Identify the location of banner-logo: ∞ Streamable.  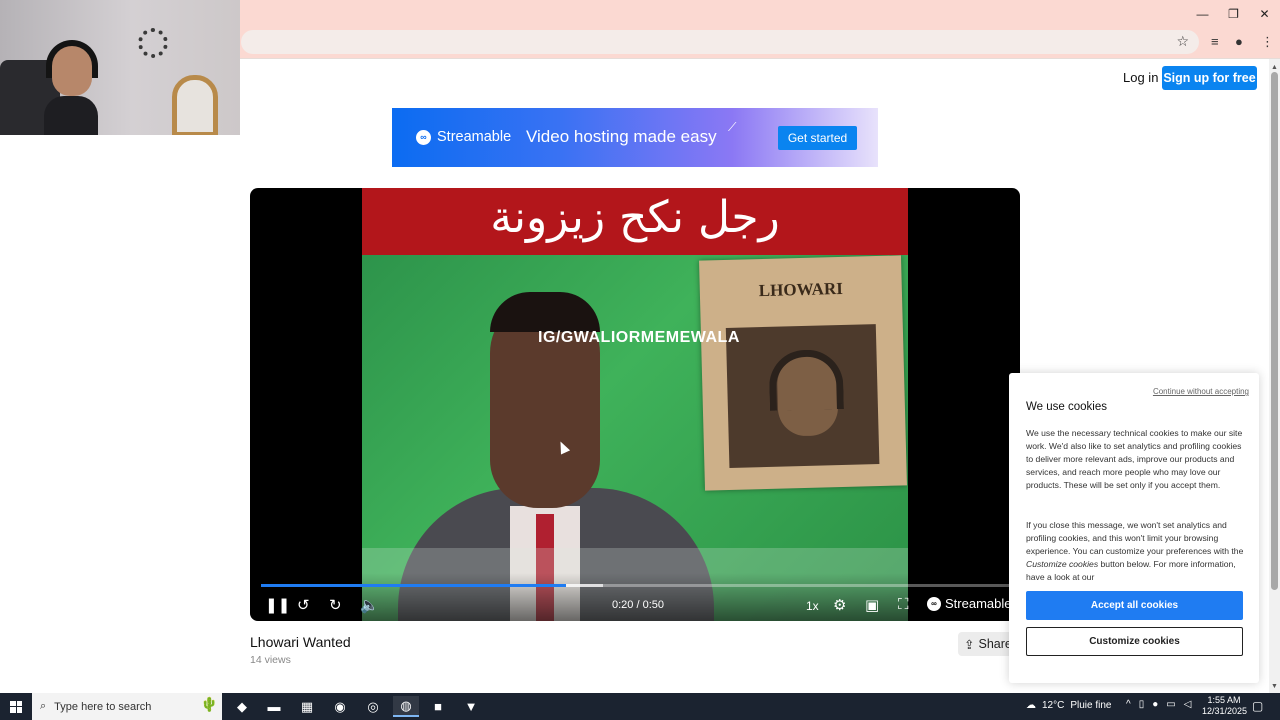
(463, 137).